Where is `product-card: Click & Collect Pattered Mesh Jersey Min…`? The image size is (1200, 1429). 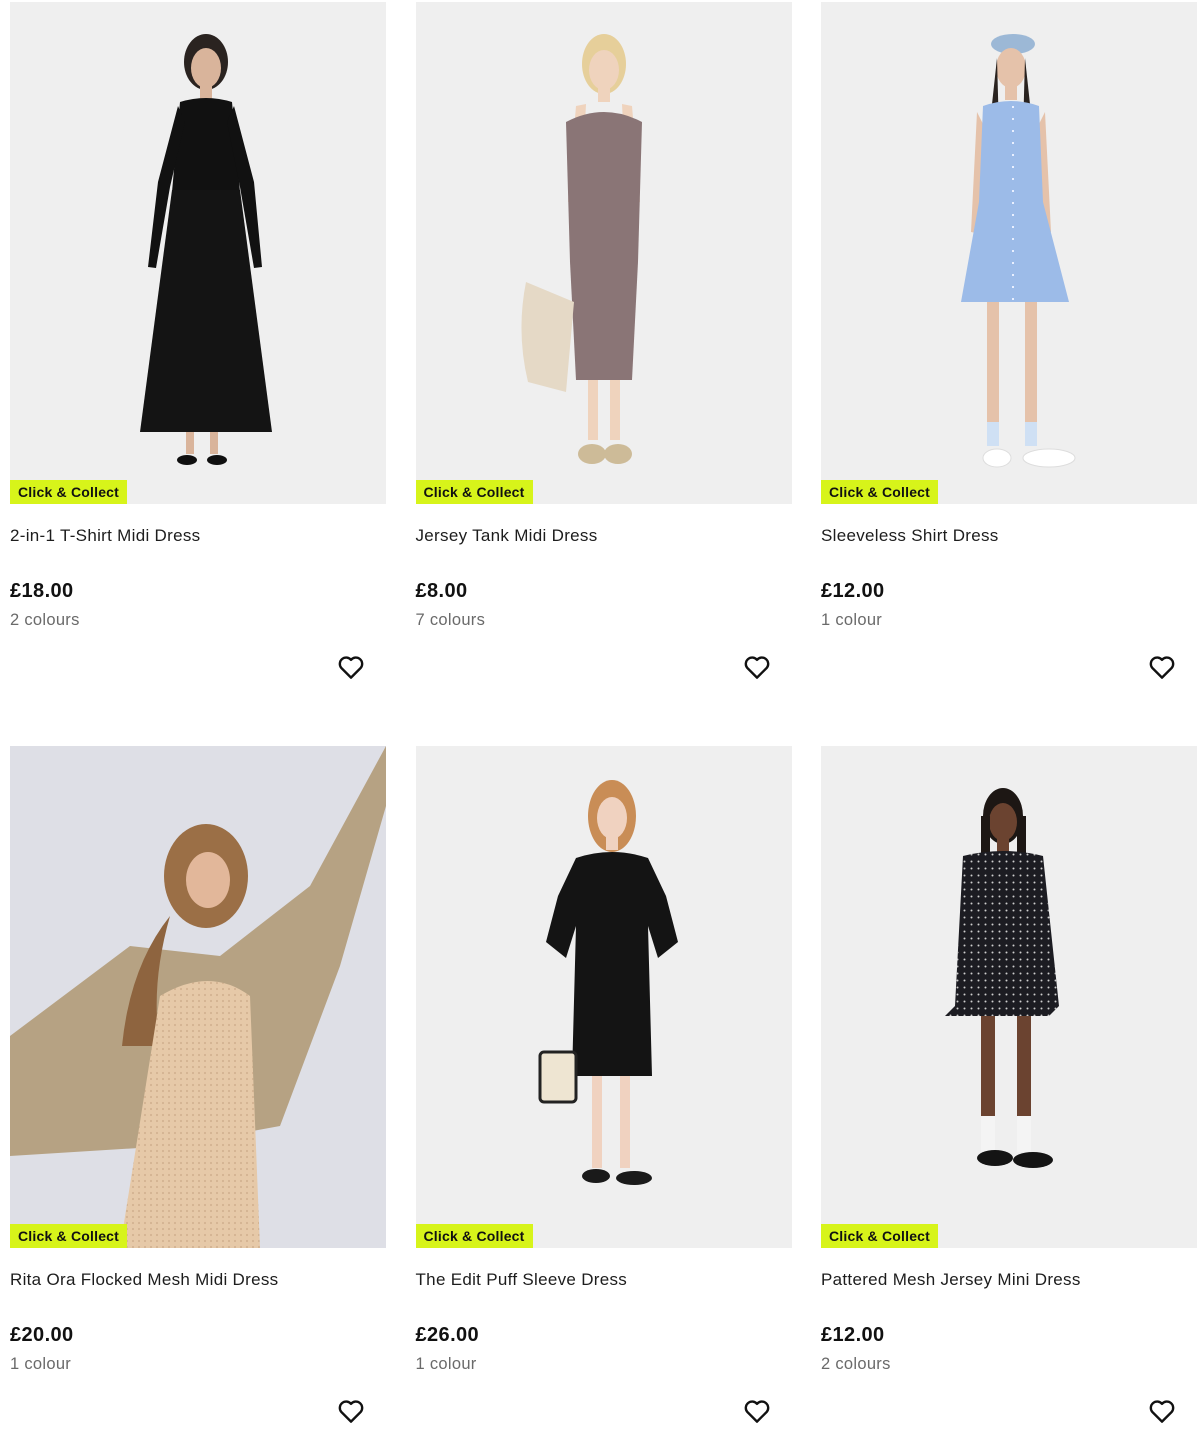
product-card: Click & Collect Pattered Mesh Jersey Min… is located at coordinates (1009, 1087).